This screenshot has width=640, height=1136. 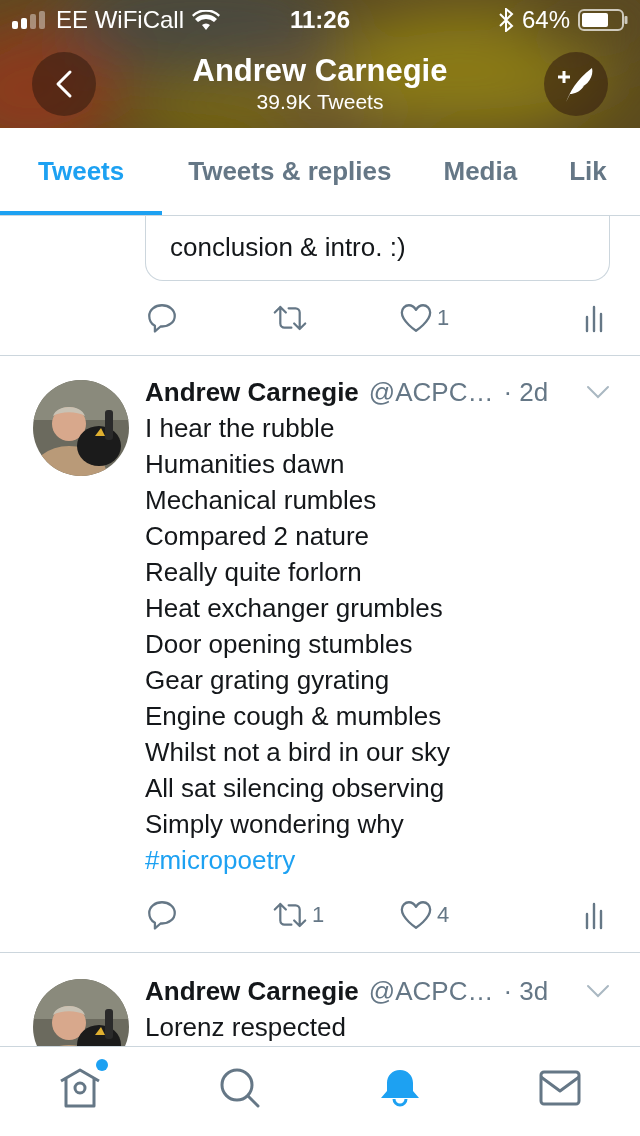 I want to click on profile-name: Andrew Carnegie, so click(x=320, y=71).